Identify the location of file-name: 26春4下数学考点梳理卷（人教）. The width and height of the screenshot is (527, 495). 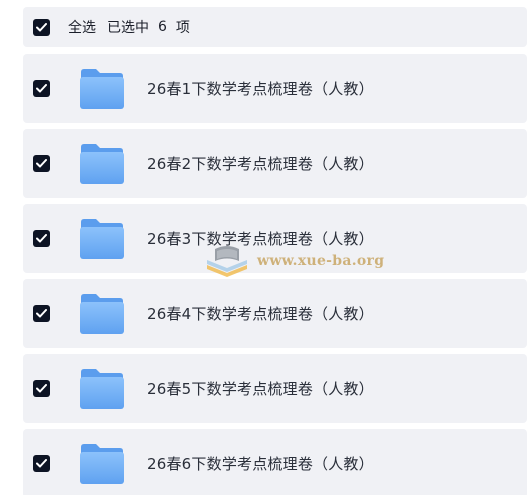
(260, 313).